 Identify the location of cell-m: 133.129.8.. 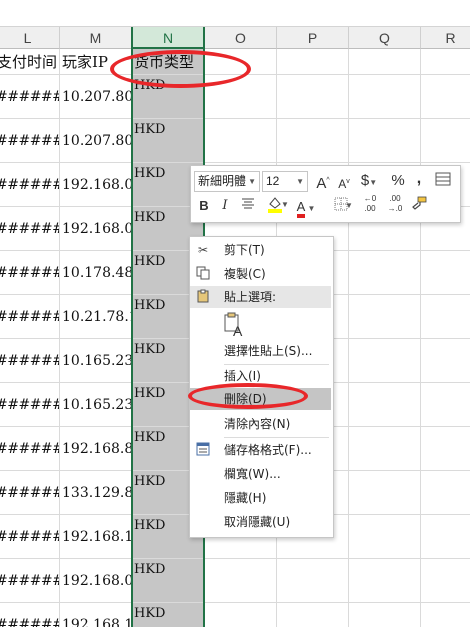
(96, 493).